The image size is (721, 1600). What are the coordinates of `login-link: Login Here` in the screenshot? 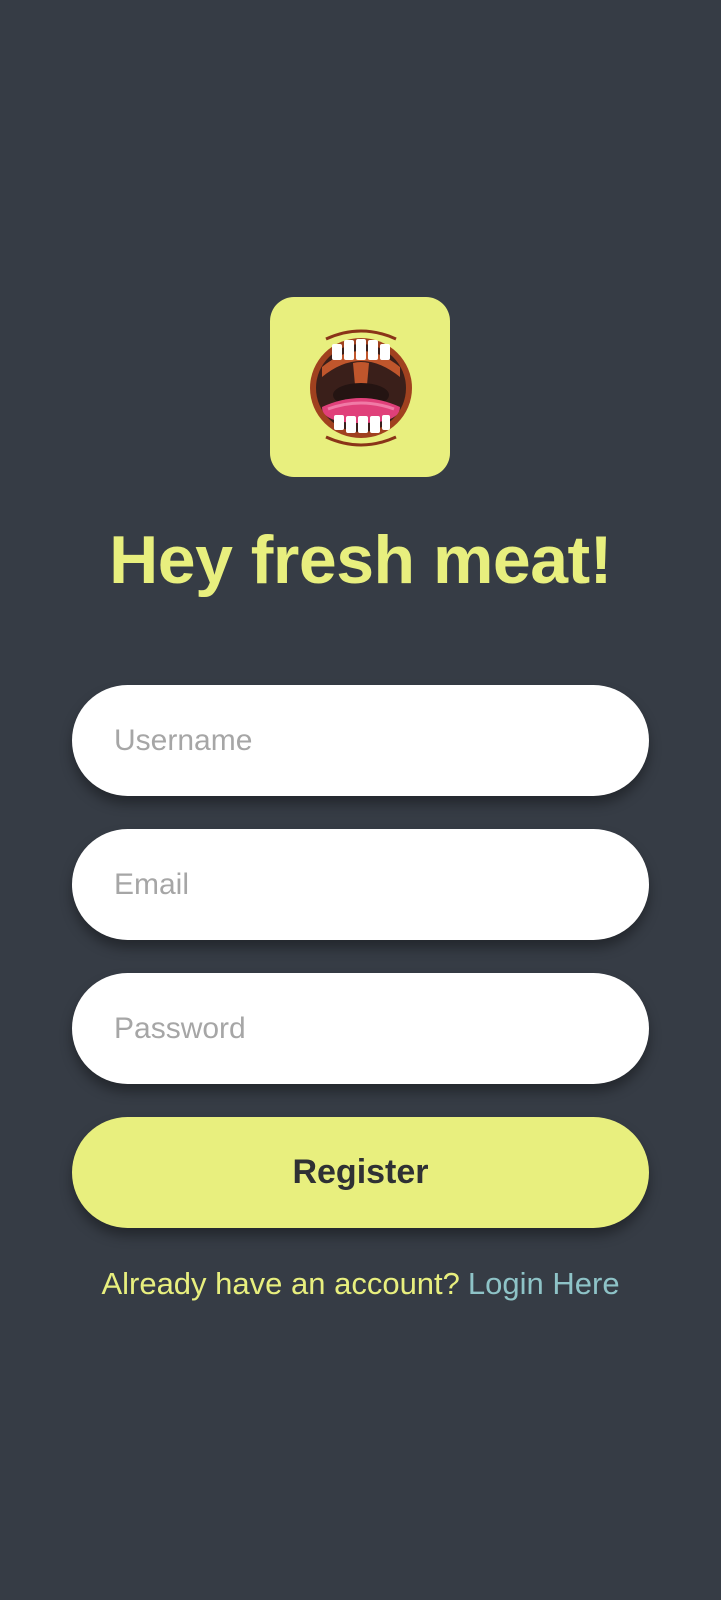 It's located at (544, 1283).